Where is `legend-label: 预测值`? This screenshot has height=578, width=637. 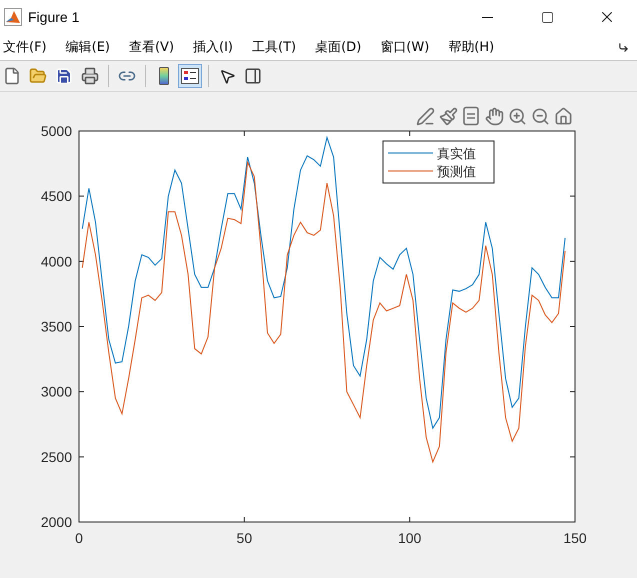 legend-label: 预测值 is located at coordinates (456, 172).